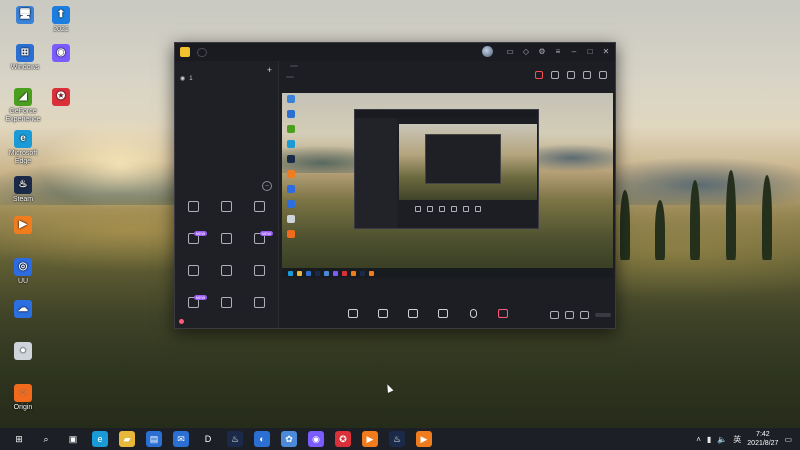 The image size is (800, 450). What do you see at coordinates (763, 443) in the screenshot?
I see `clock-date: 2021/8/27` at bounding box center [763, 443].